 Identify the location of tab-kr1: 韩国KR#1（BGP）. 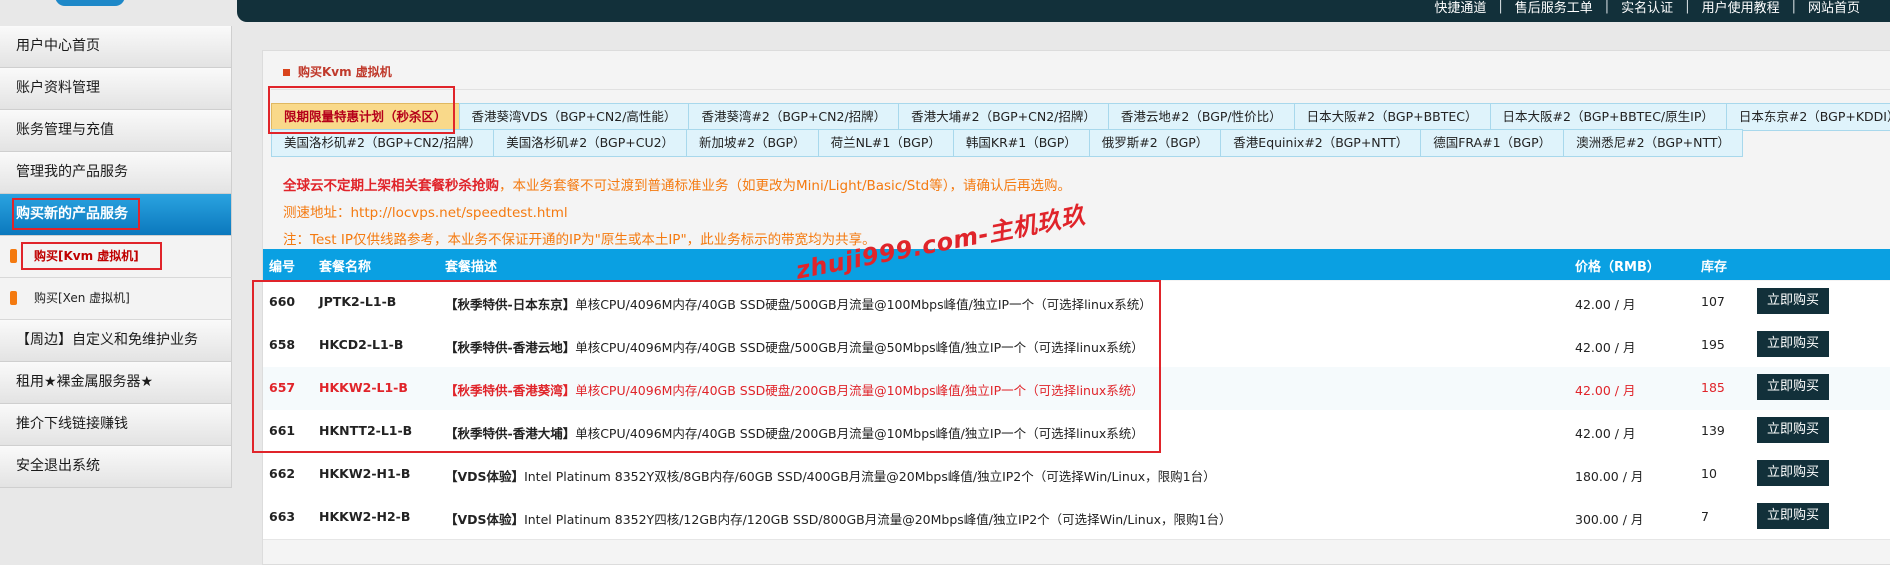
(1021, 143).